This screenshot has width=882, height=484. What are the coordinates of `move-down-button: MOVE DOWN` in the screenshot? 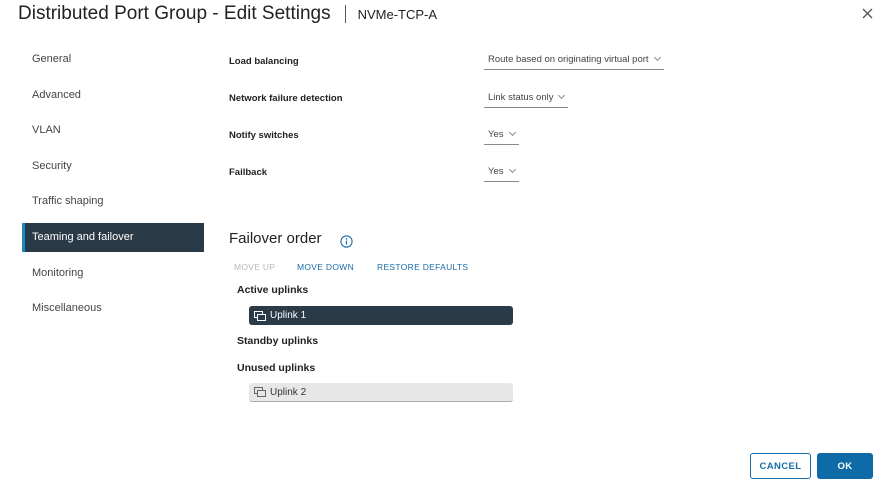 It's located at (325, 267).